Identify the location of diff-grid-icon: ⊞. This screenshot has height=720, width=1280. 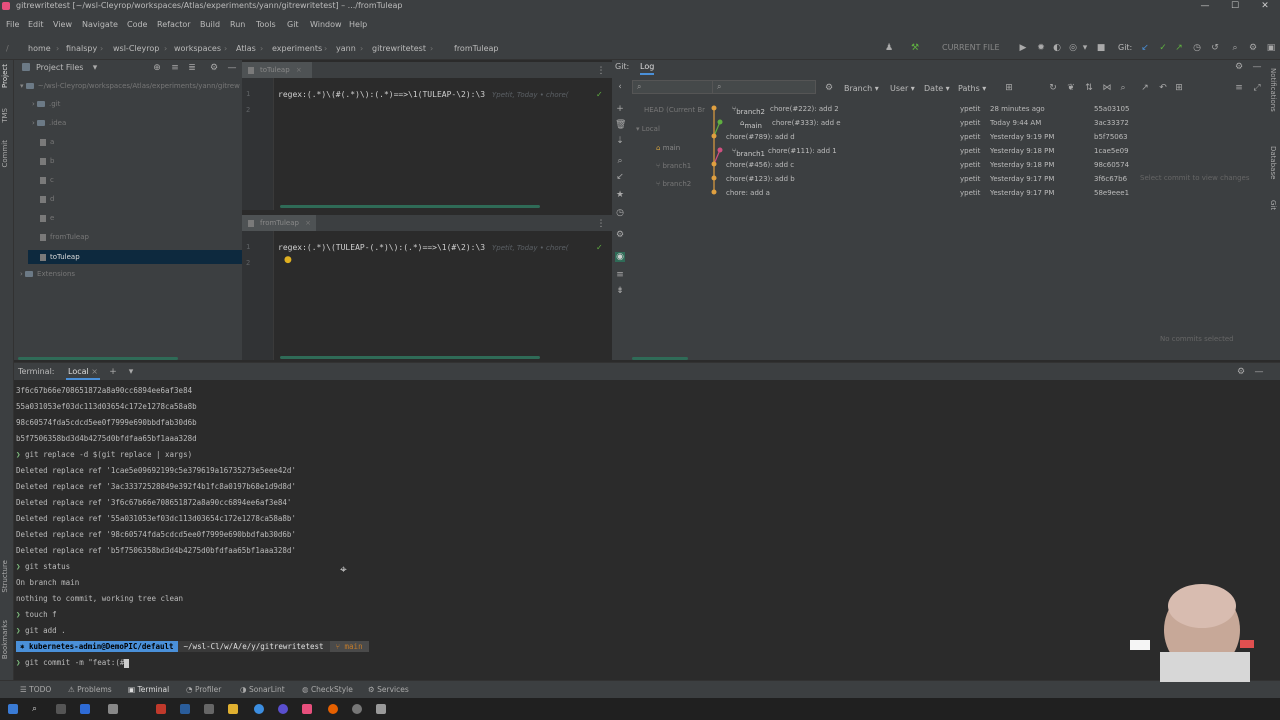
(1179, 88).